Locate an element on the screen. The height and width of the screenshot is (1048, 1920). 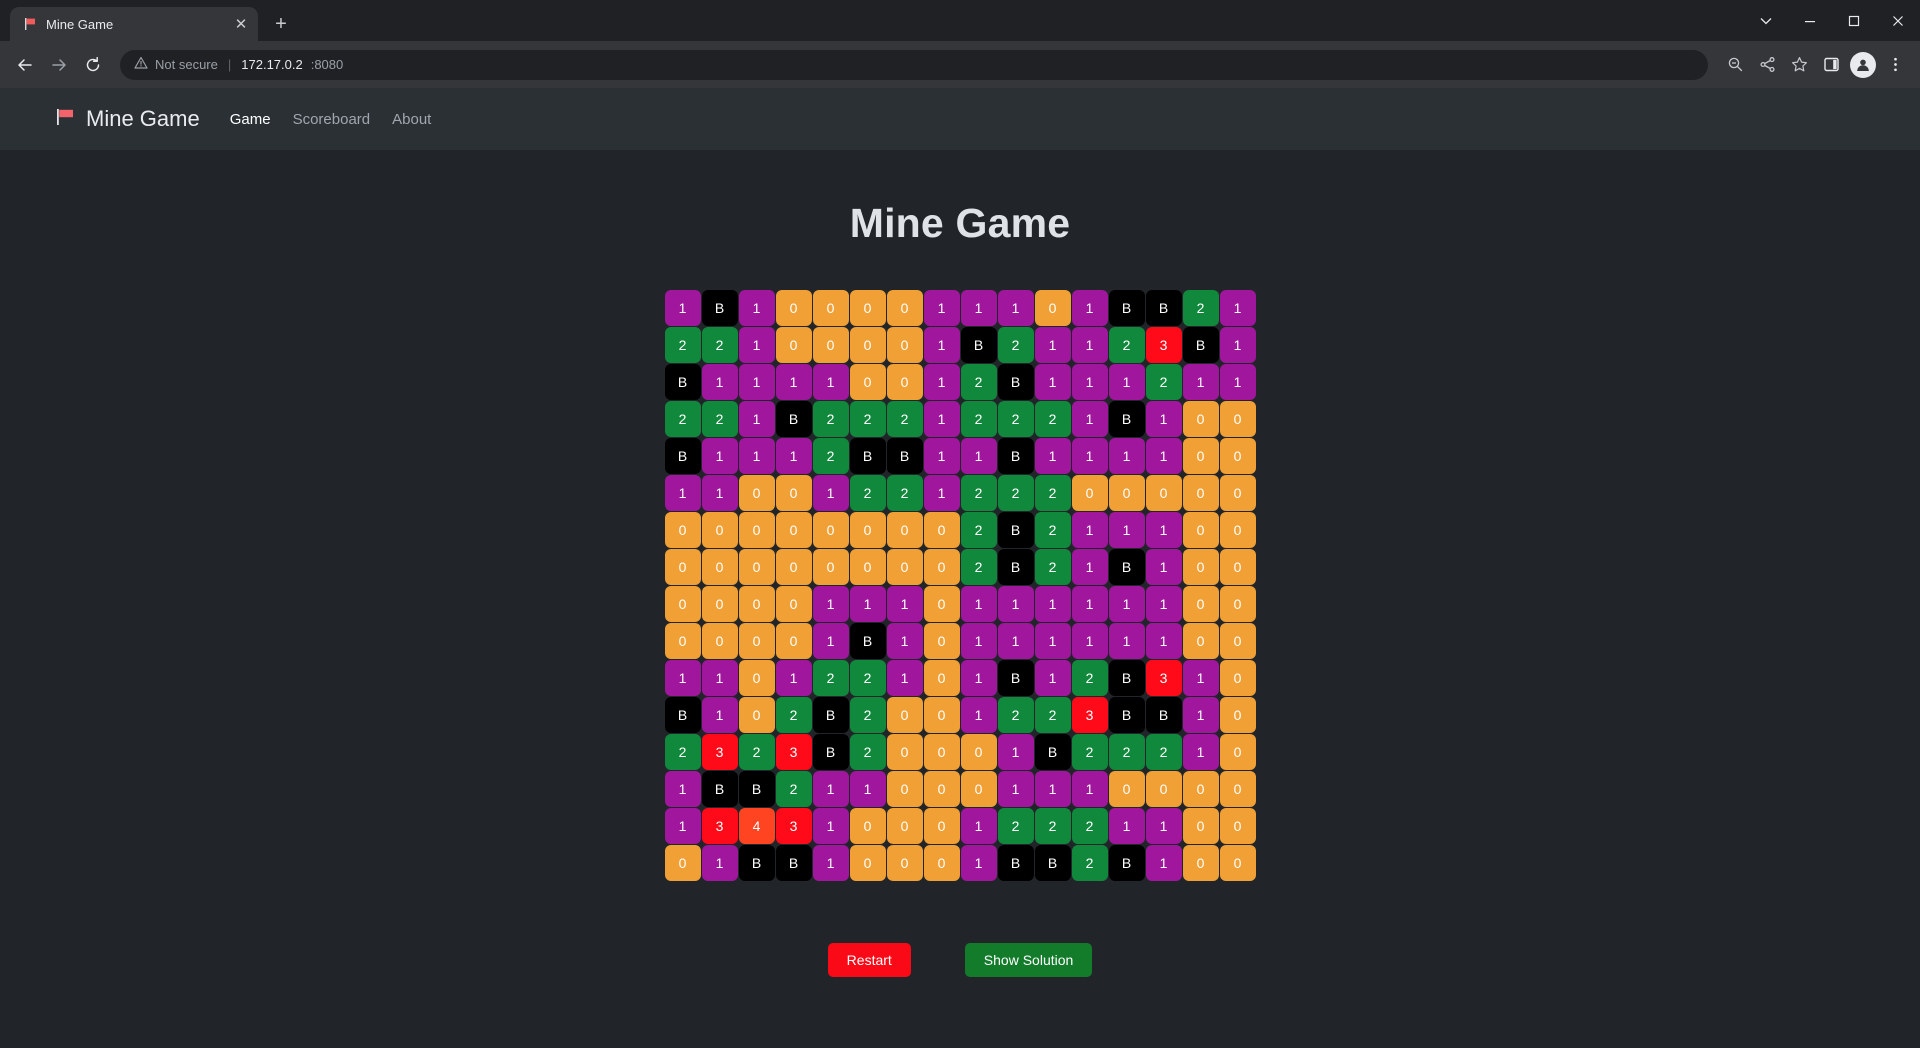
forward-icon is located at coordinates (59, 65).